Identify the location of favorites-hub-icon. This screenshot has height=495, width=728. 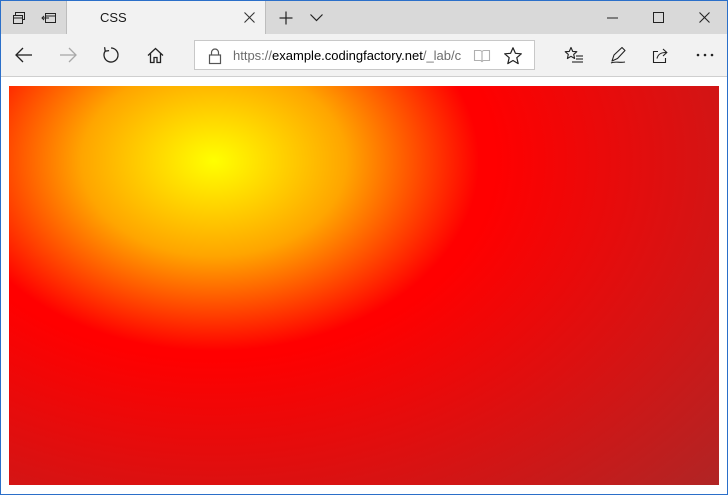
(574, 55).